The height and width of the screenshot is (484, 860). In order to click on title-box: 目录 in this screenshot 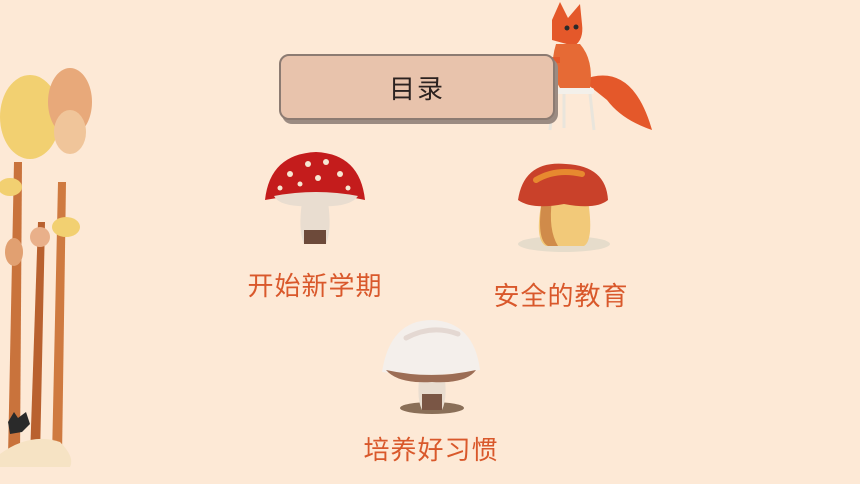, I will do `click(417, 87)`.